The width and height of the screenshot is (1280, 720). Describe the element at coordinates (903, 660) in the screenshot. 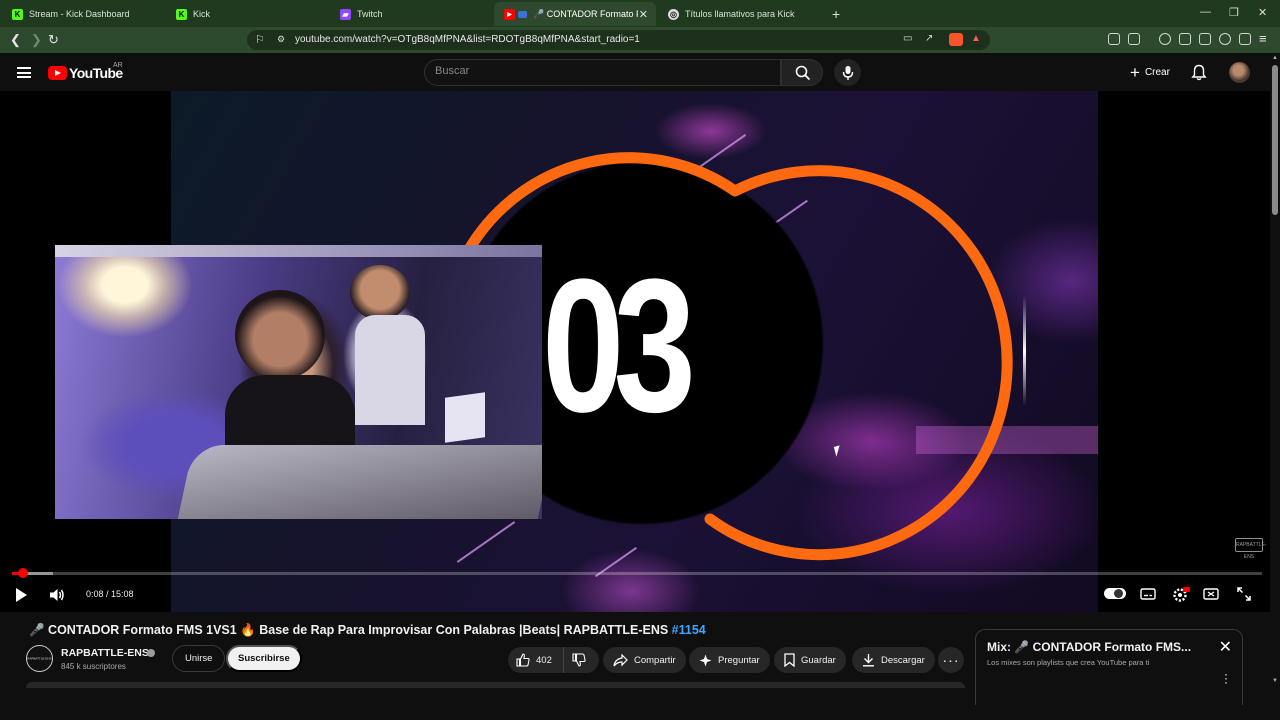

I see `download-label: Descargar` at that location.